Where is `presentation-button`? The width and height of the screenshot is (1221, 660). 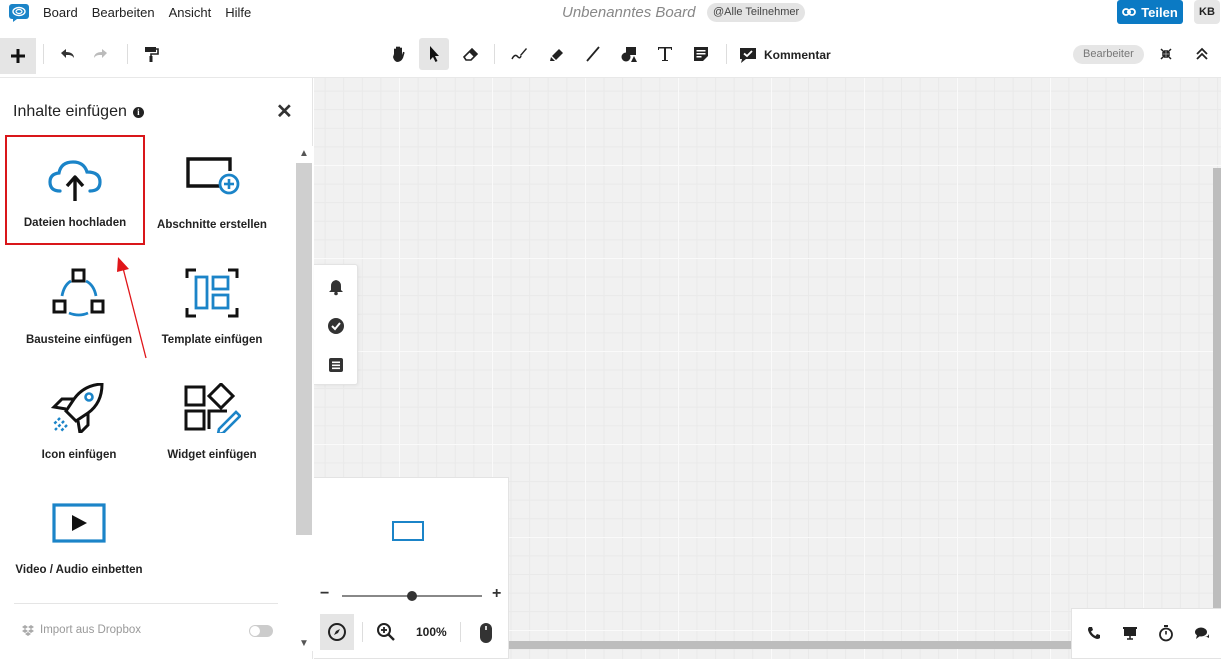 presentation-button is located at coordinates (1130, 633).